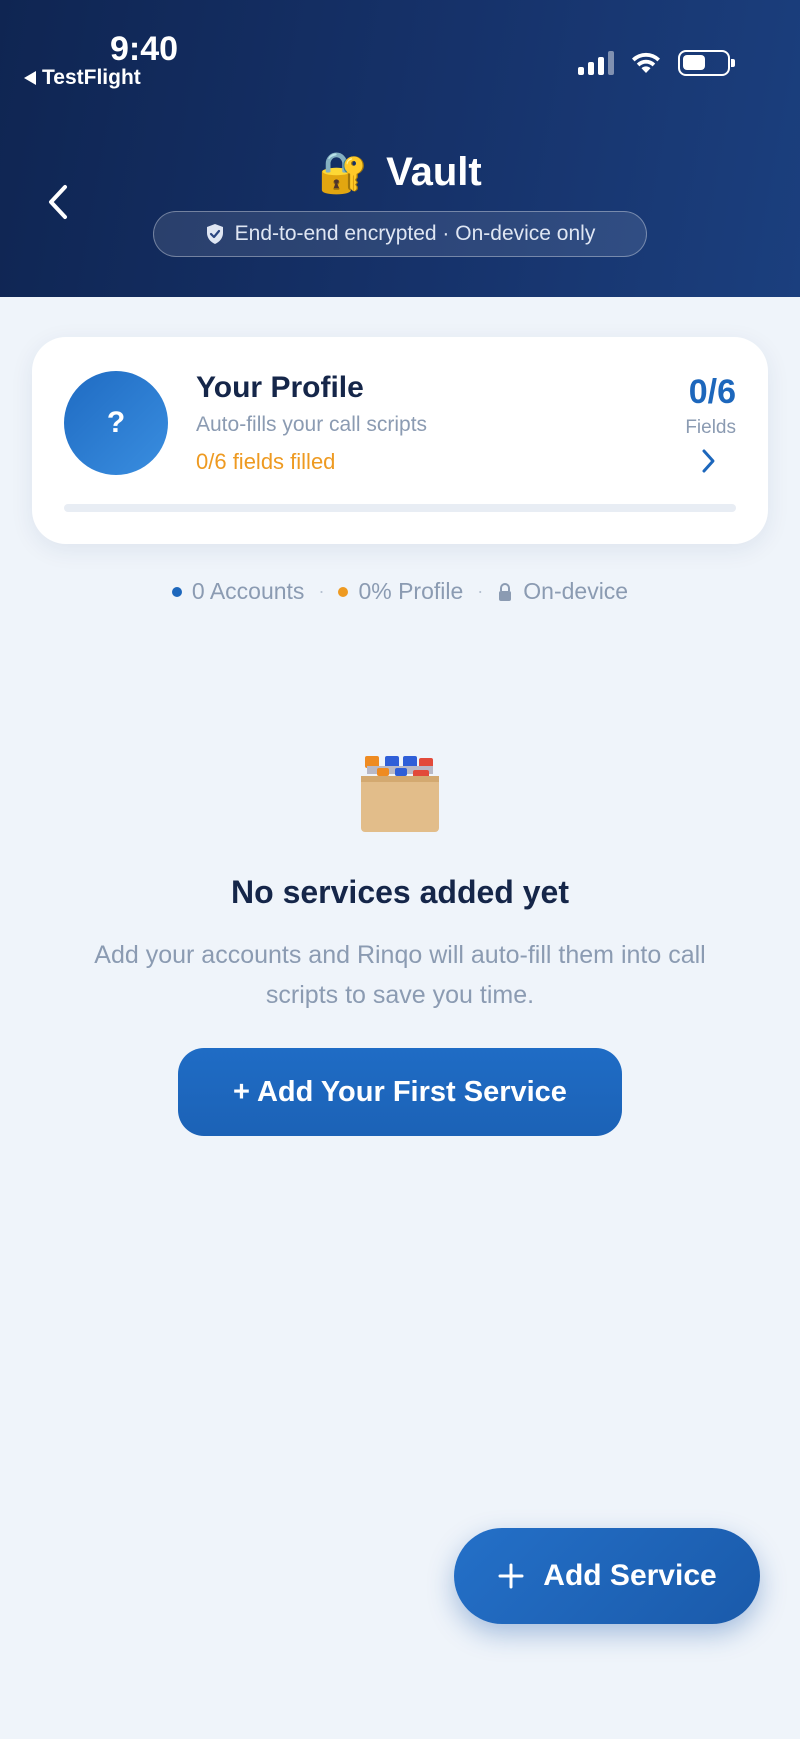 This screenshot has width=800, height=1739. Describe the element at coordinates (596, 63) in the screenshot. I see `cellular-signal-icon` at that location.